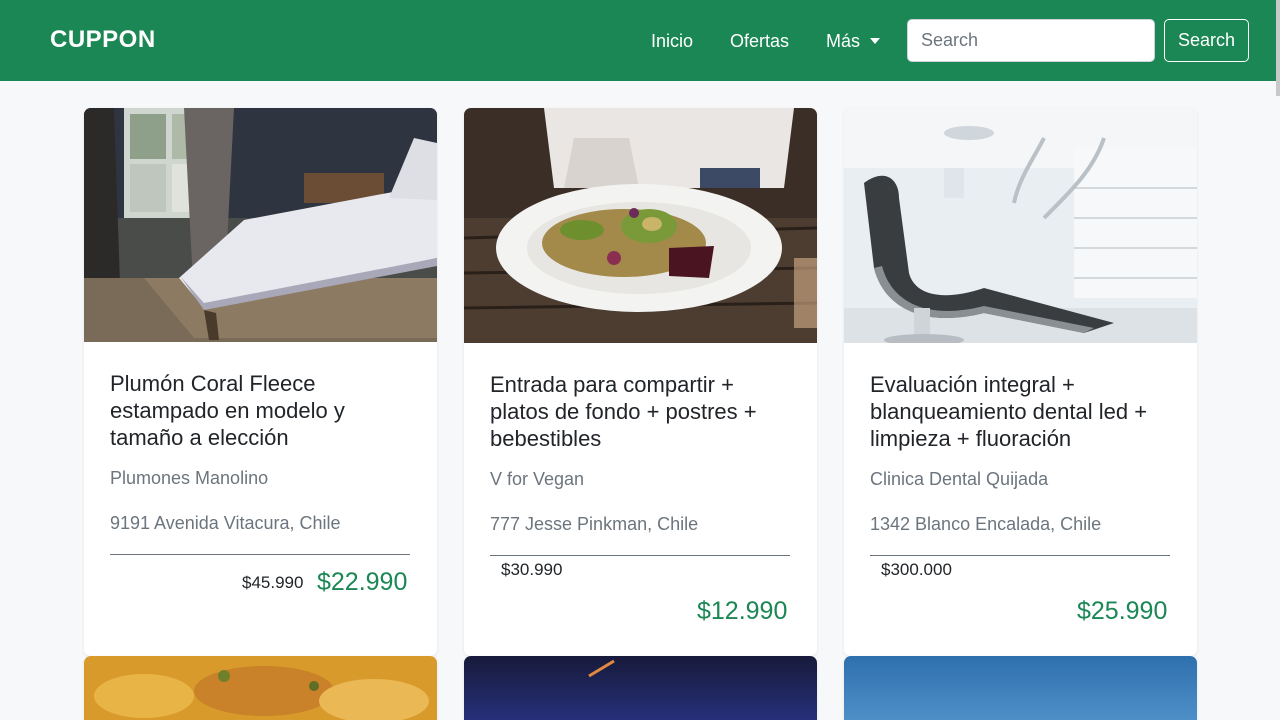 The width and height of the screenshot is (1280, 720). Describe the element at coordinates (260, 225) in the screenshot. I see `bedroom-photo` at that location.